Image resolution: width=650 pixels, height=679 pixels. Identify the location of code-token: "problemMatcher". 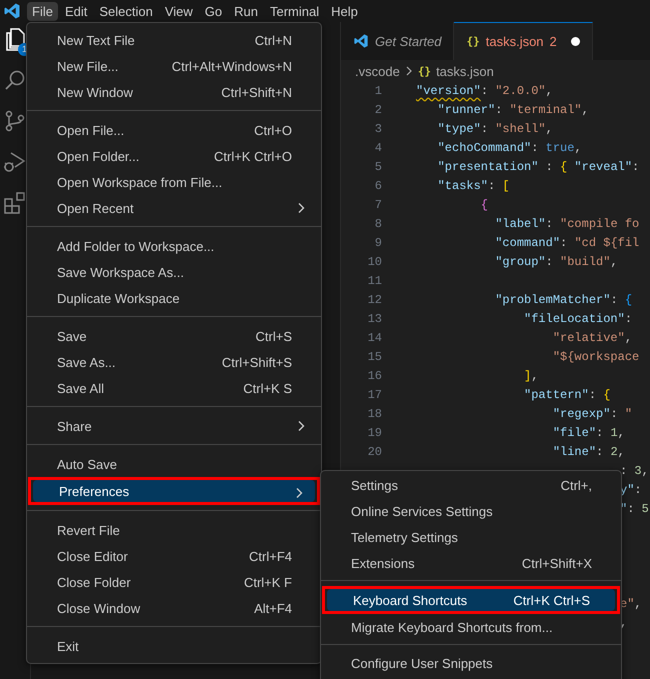
(552, 300).